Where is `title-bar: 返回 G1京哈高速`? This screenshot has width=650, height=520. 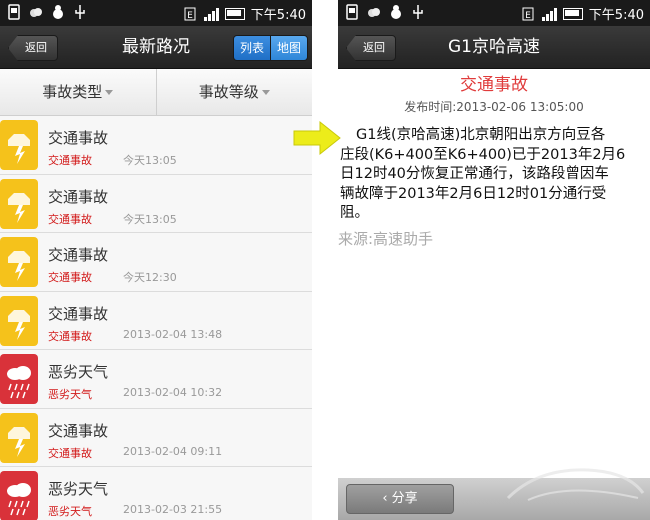
title-bar: 返回 G1京哈高速 is located at coordinates (494, 47).